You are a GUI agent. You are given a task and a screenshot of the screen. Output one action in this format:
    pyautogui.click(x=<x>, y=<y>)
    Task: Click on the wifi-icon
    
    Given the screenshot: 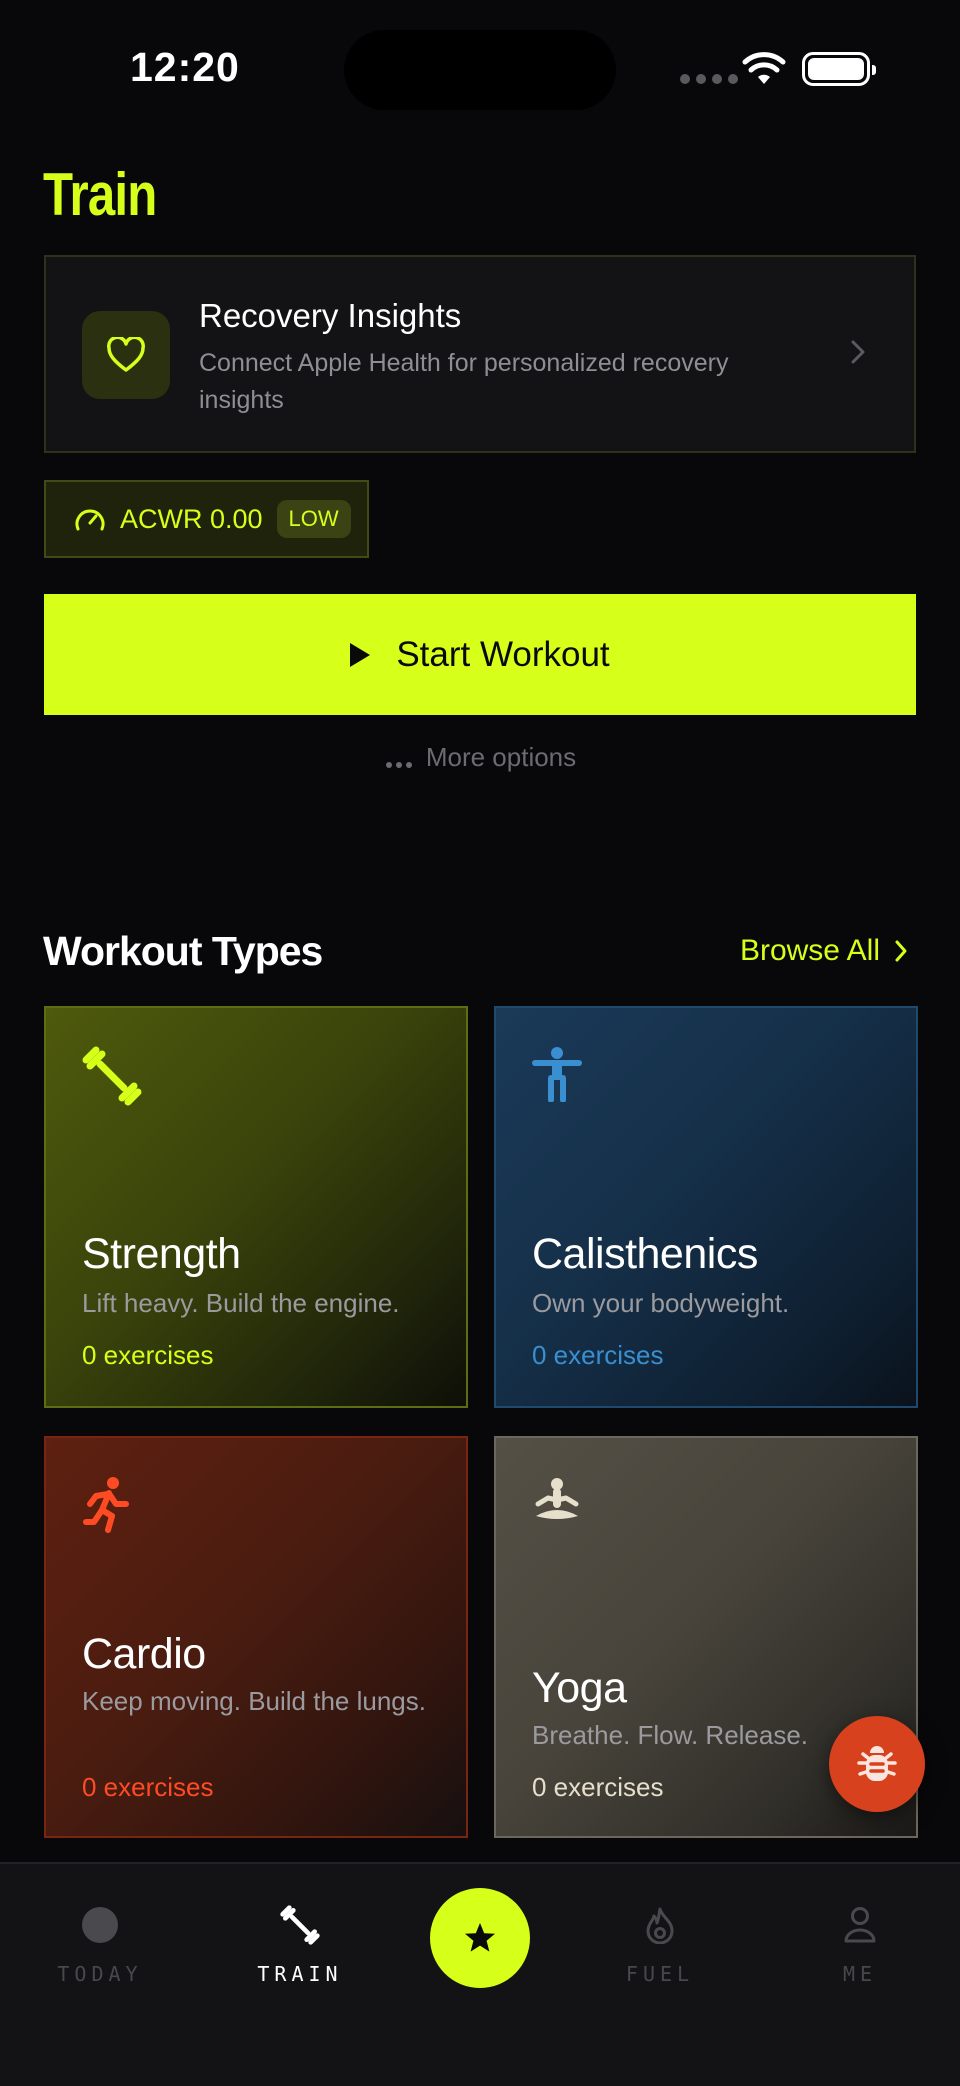 What is the action you would take?
    pyautogui.click(x=764, y=68)
    